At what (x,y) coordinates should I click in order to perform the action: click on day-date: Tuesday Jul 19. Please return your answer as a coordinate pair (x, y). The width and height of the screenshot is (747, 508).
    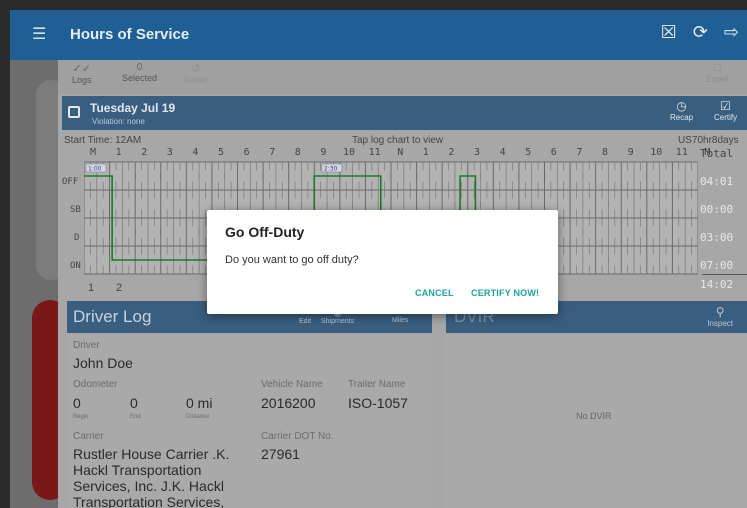
    Looking at the image, I should click on (133, 108).